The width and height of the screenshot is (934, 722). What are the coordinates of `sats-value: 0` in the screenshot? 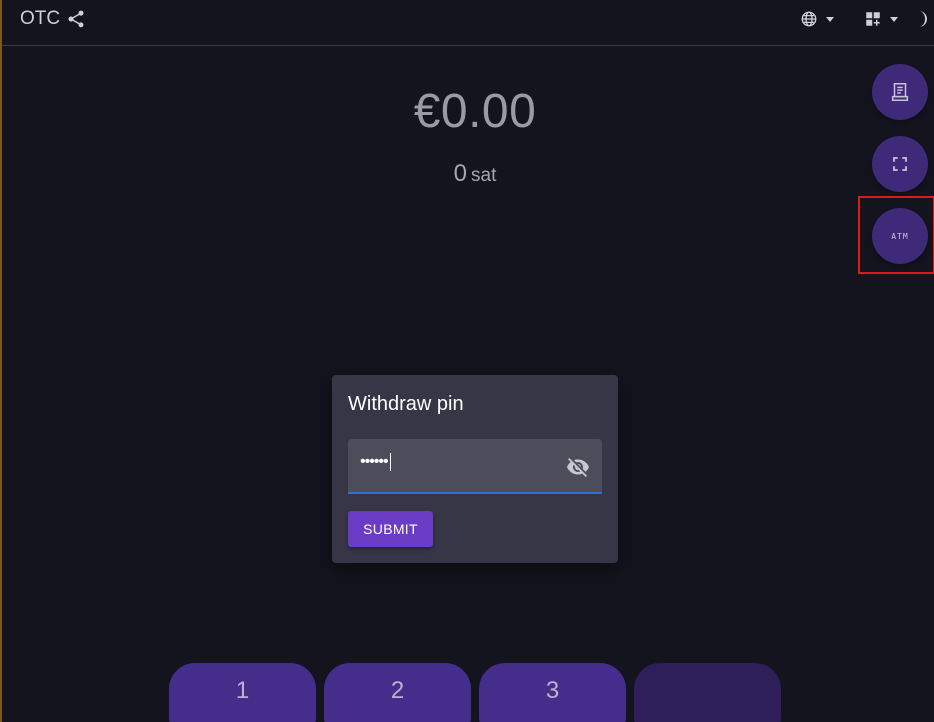 It's located at (460, 173).